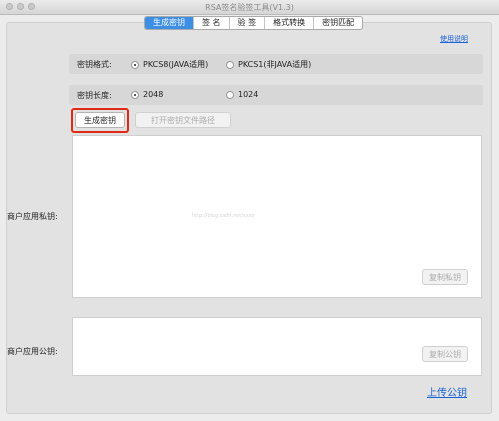  What do you see at coordinates (212, 23) in the screenshot?
I see `tab-sign: 签 名` at bounding box center [212, 23].